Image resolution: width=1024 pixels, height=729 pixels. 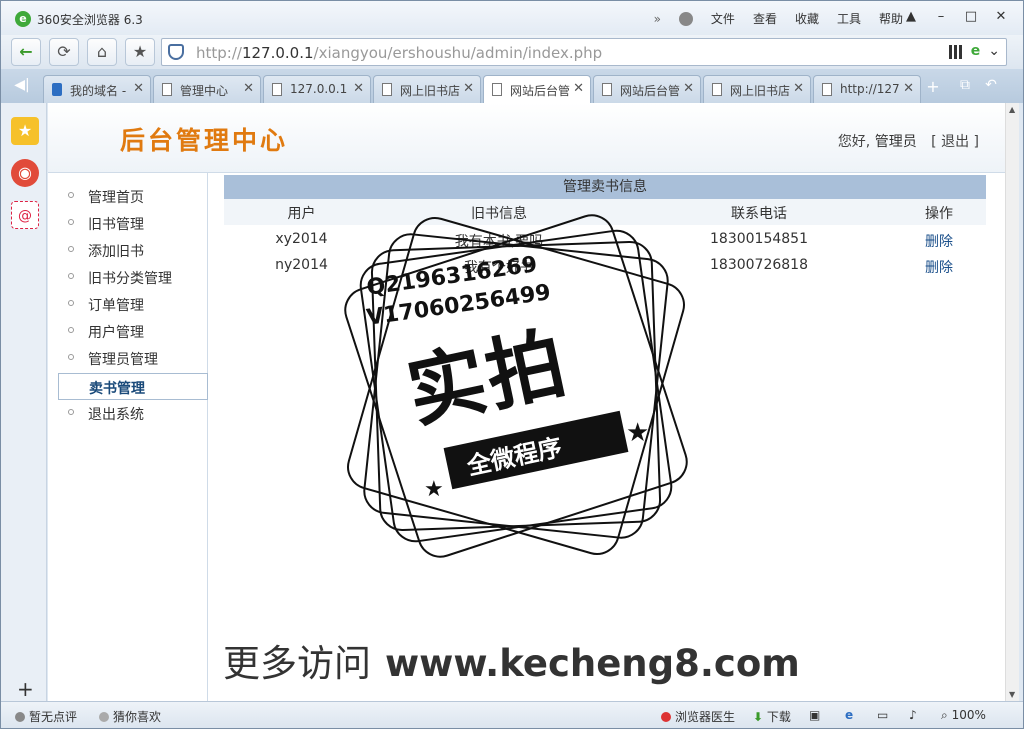 What do you see at coordinates (97, 89) in the screenshot?
I see `tab-my-domain: 我的域名 - ✕` at bounding box center [97, 89].